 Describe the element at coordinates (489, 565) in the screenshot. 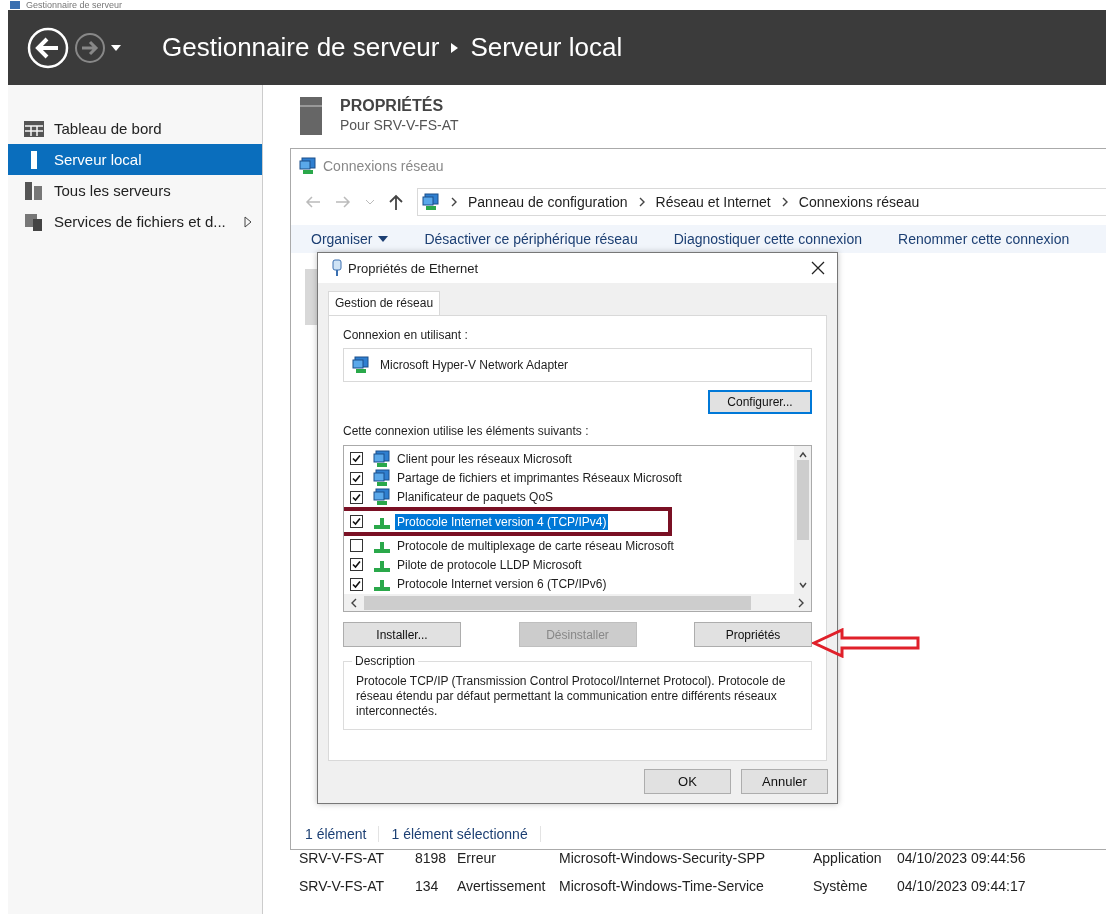

I see `list-item: Pilote de protocole LLDP Microsoft` at that location.